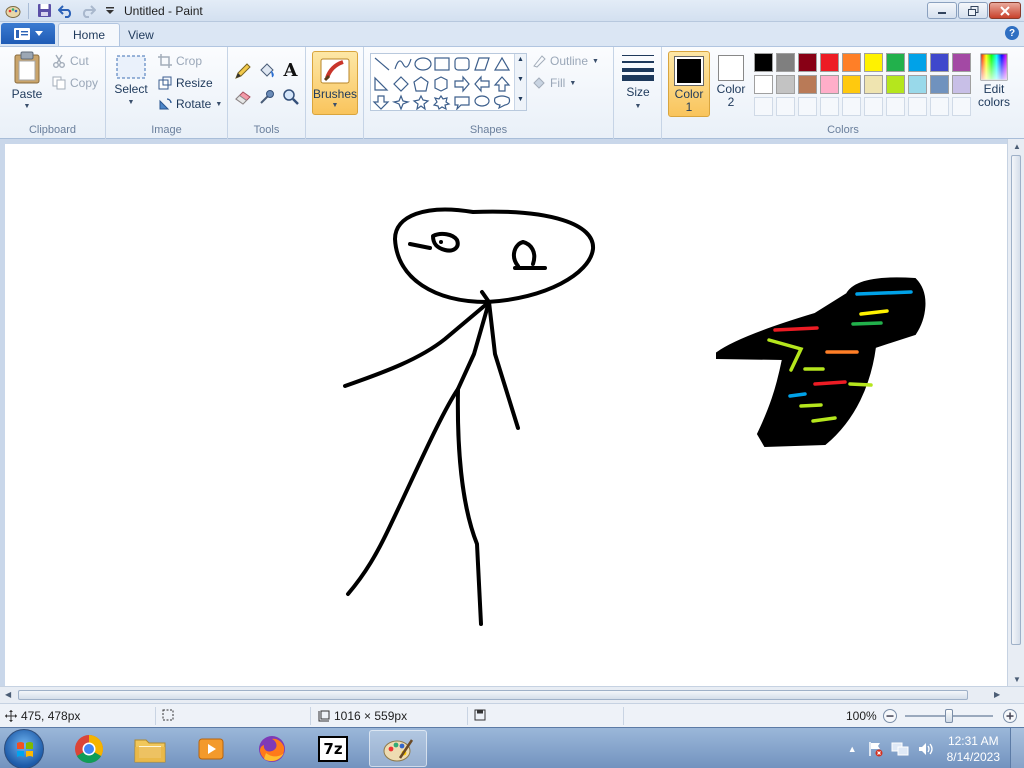 This screenshot has height=768, width=1024. I want to click on zoom-out-button, so click(890, 716).